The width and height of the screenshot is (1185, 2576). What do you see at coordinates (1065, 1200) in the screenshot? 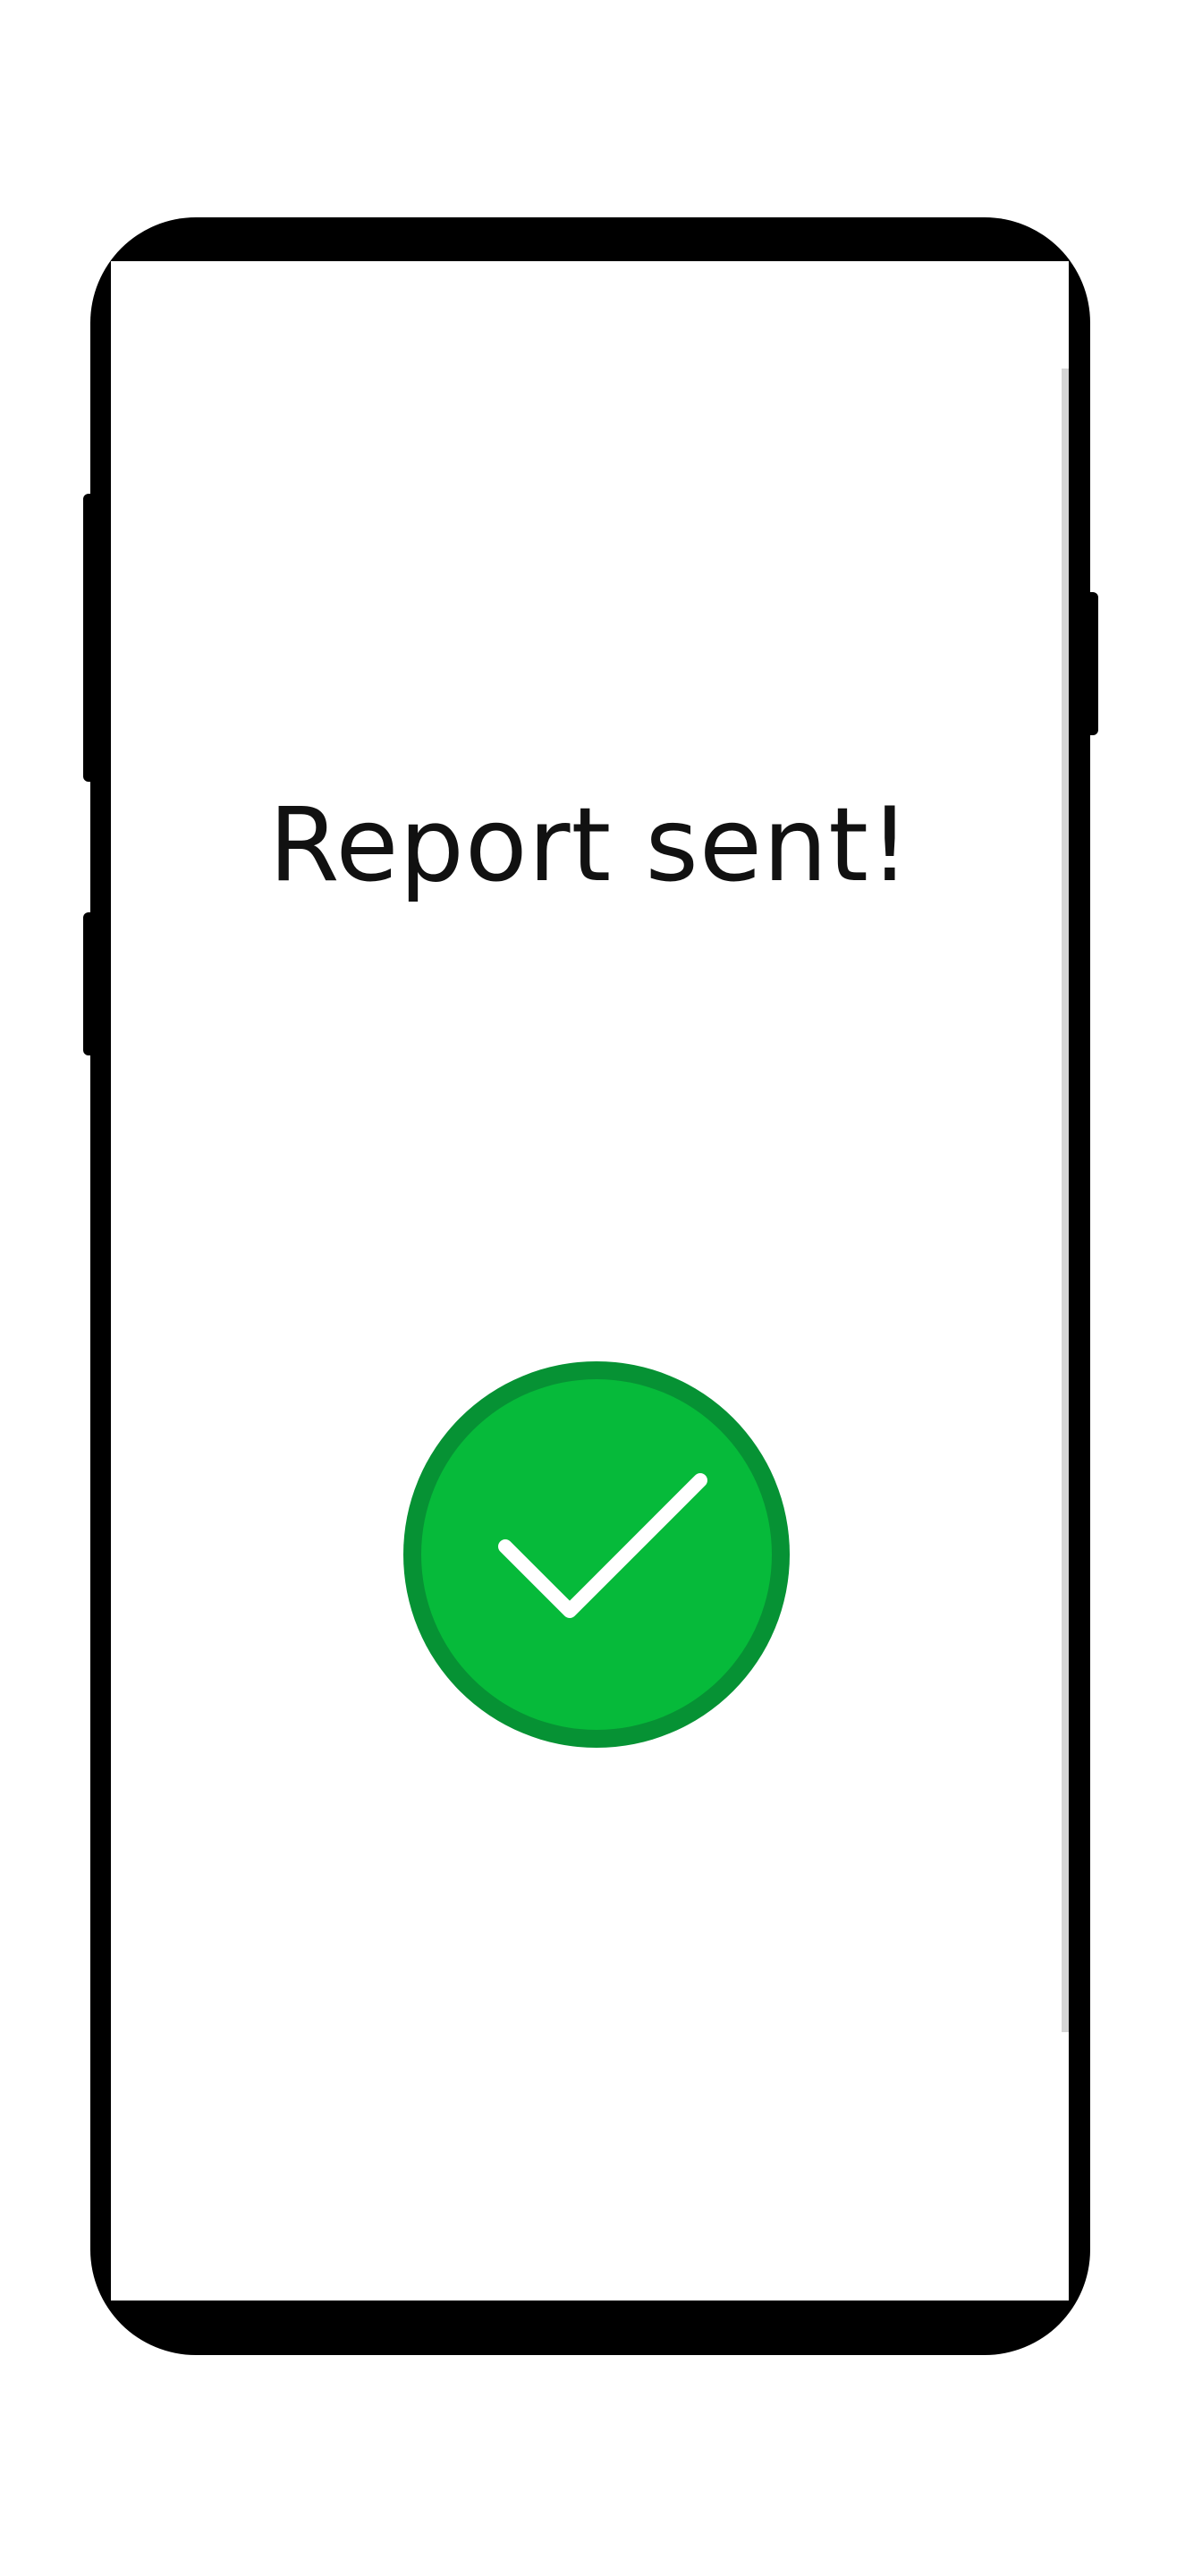
I see `scrollbar` at bounding box center [1065, 1200].